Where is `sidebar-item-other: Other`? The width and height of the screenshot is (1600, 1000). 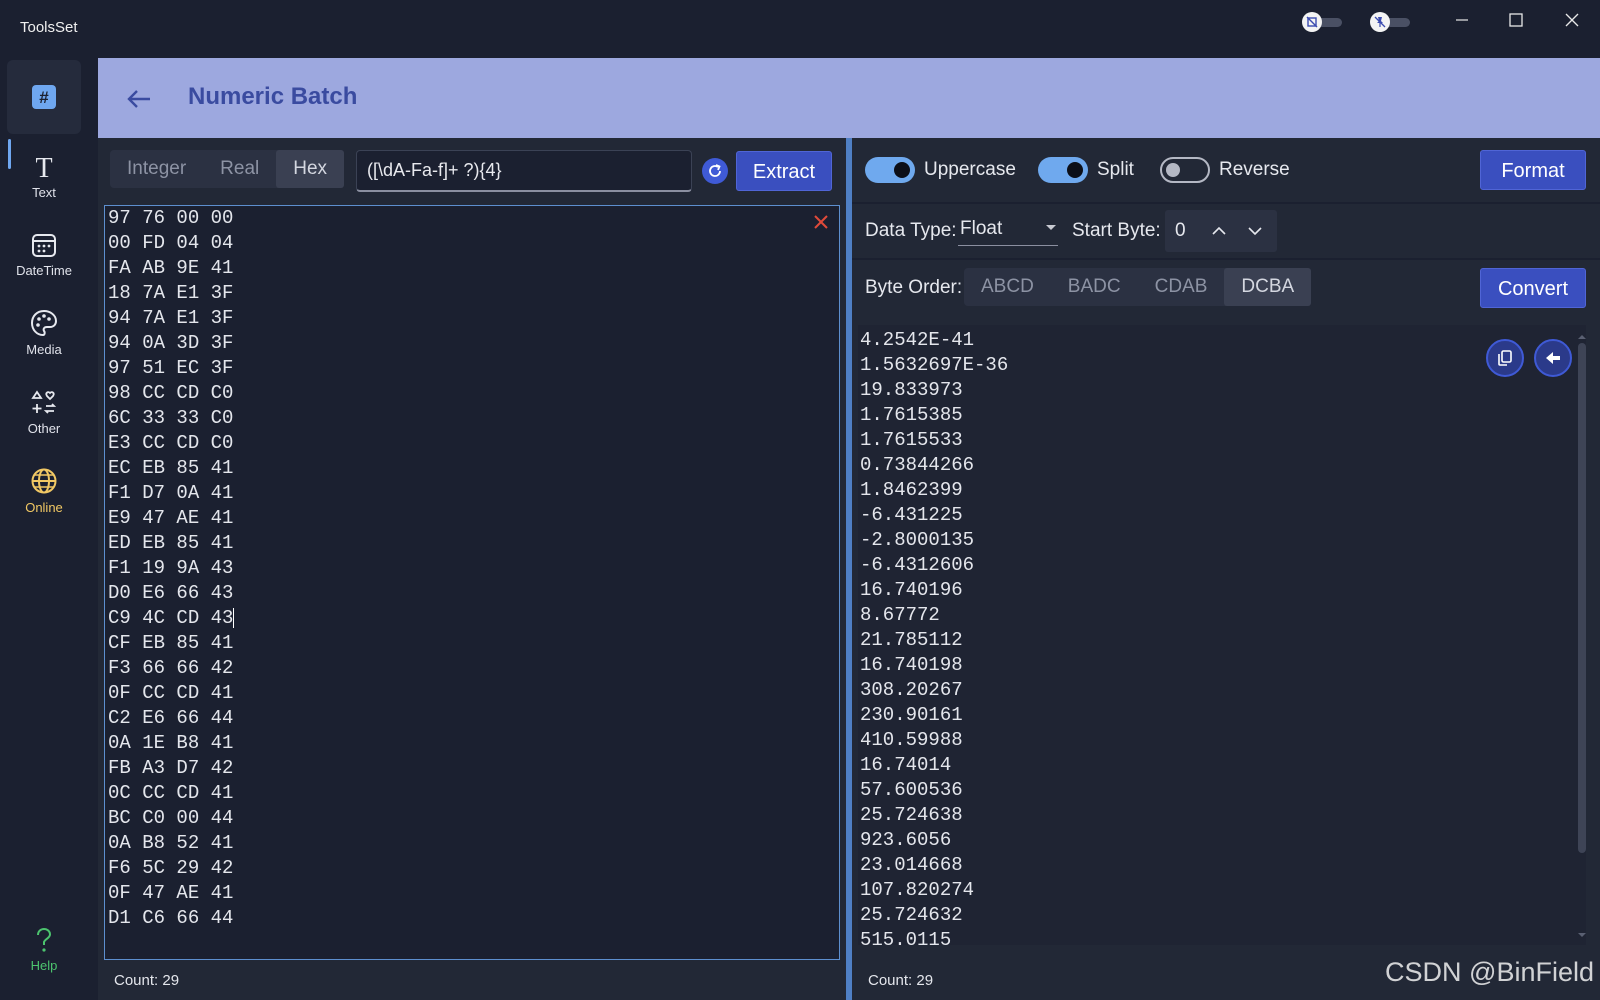 sidebar-item-other: Other is located at coordinates (44, 412).